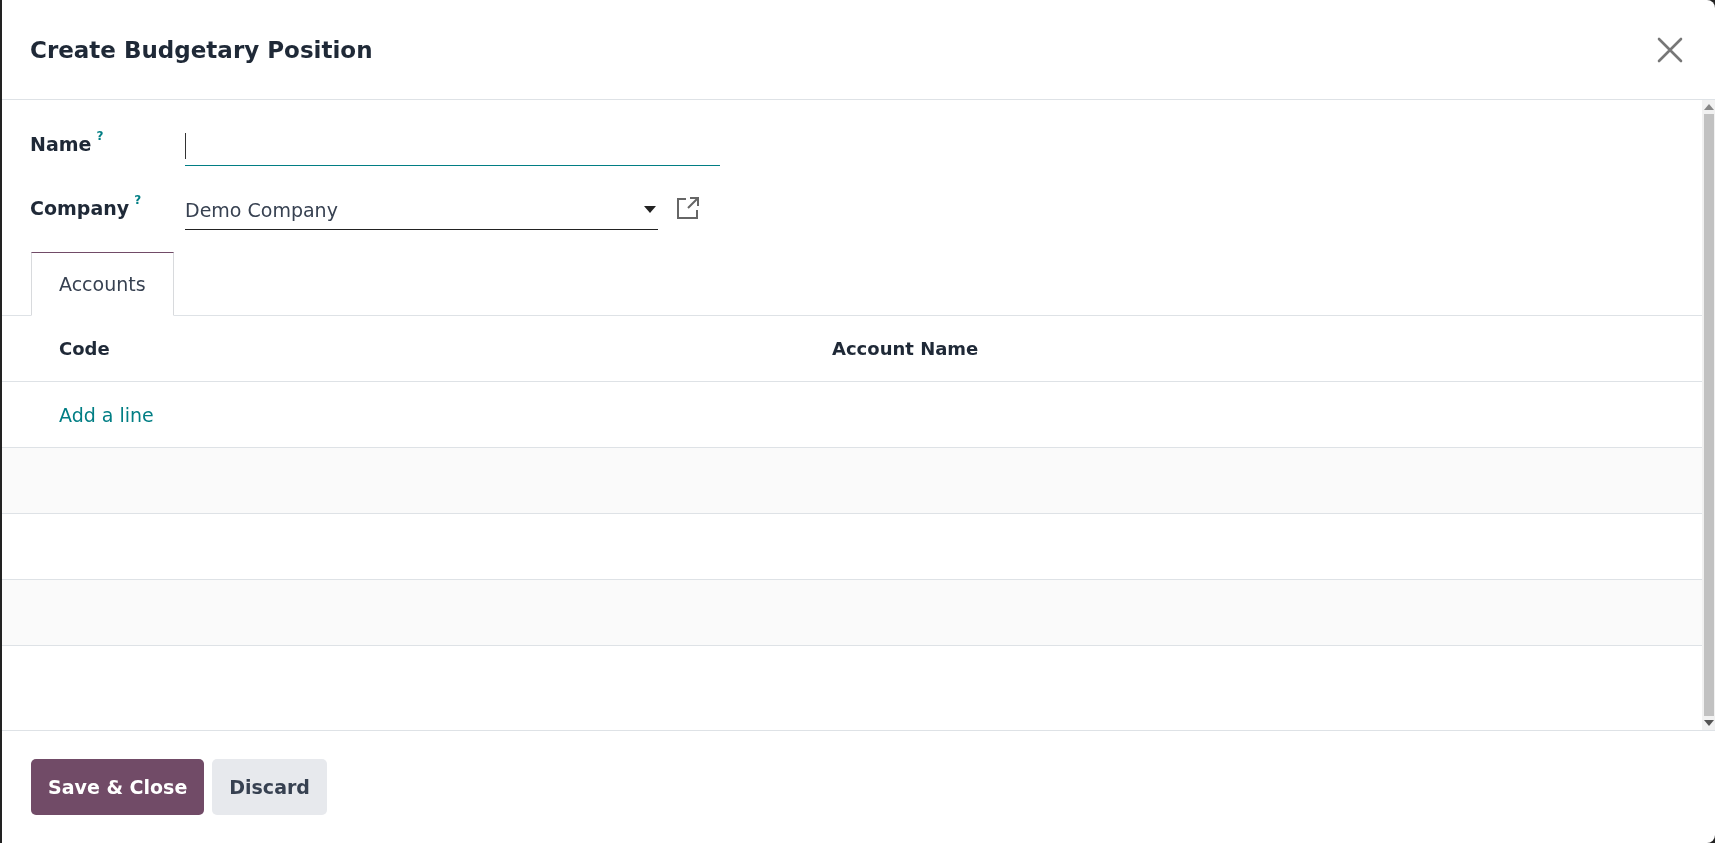 The width and height of the screenshot is (1715, 843). What do you see at coordinates (421, 210) in the screenshot?
I see `company-select-field: Demo Company` at bounding box center [421, 210].